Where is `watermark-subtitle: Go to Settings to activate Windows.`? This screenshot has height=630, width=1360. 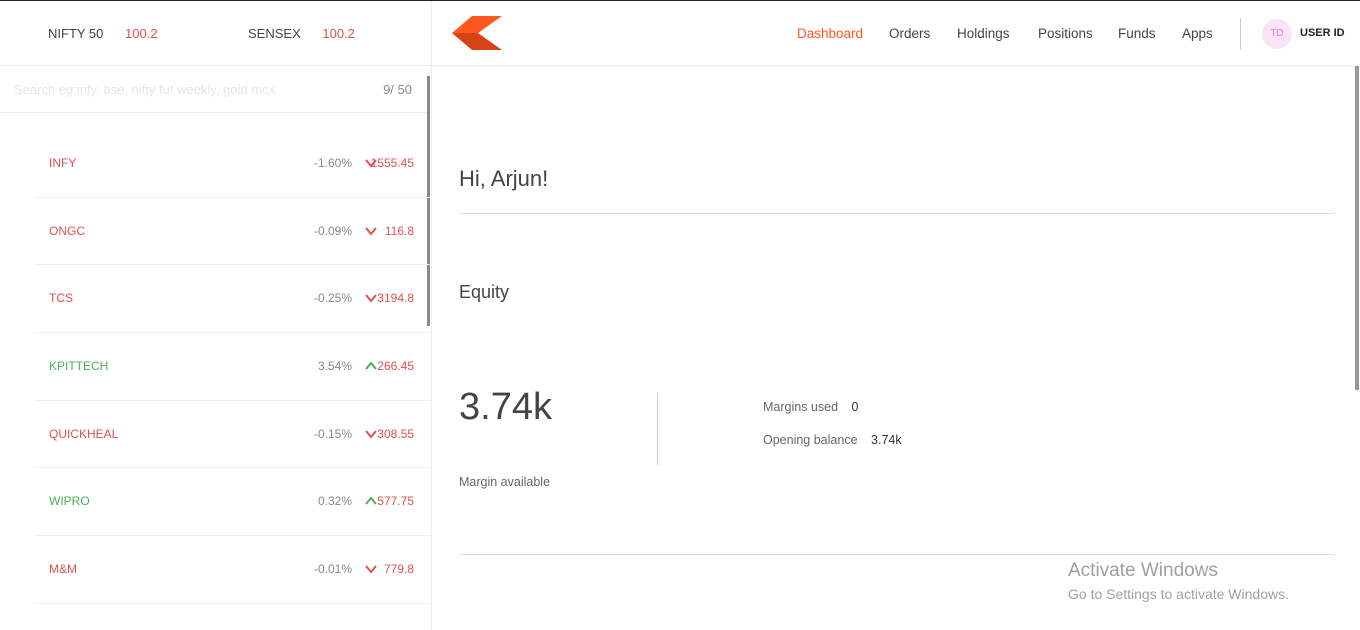
watermark-subtitle: Go to Settings to activate Windows. is located at coordinates (1178, 594).